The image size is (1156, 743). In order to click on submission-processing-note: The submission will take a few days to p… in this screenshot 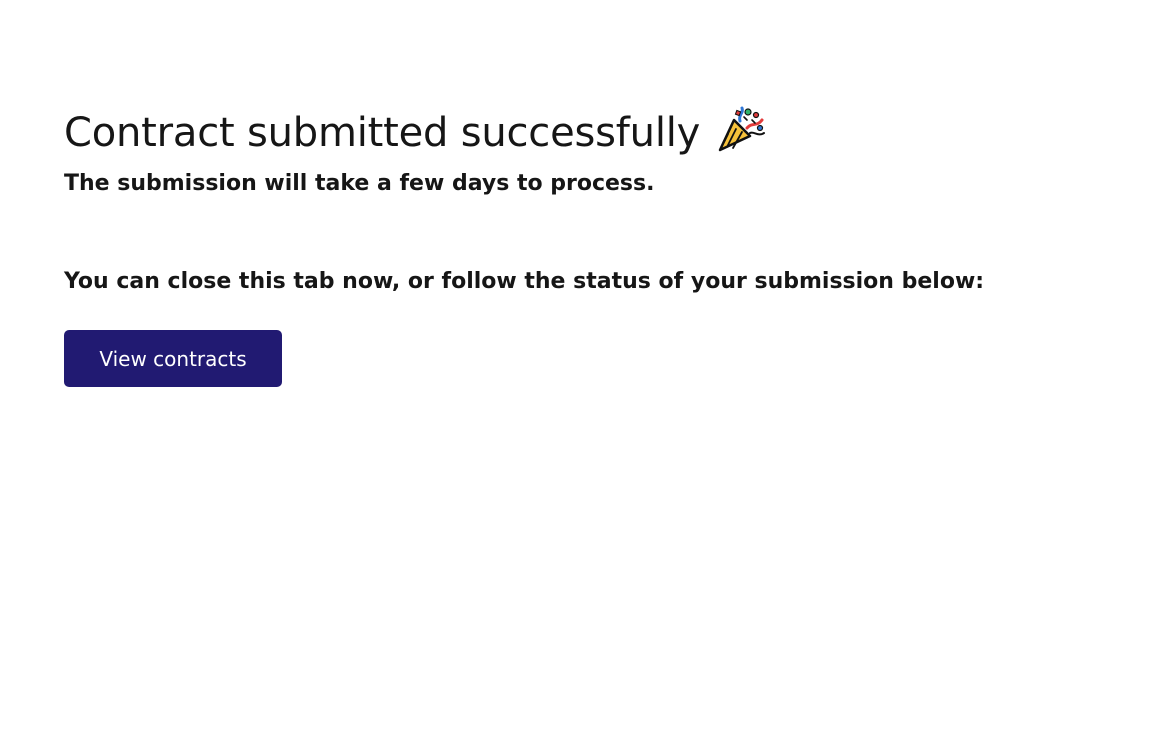, I will do `click(359, 183)`.